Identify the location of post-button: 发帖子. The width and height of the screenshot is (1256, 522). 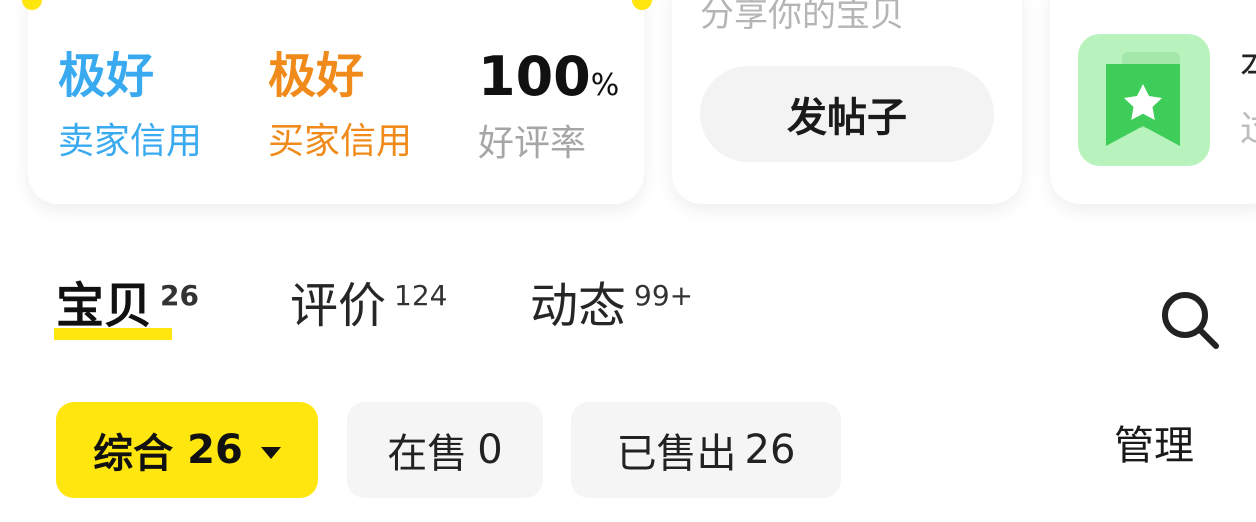
(847, 114).